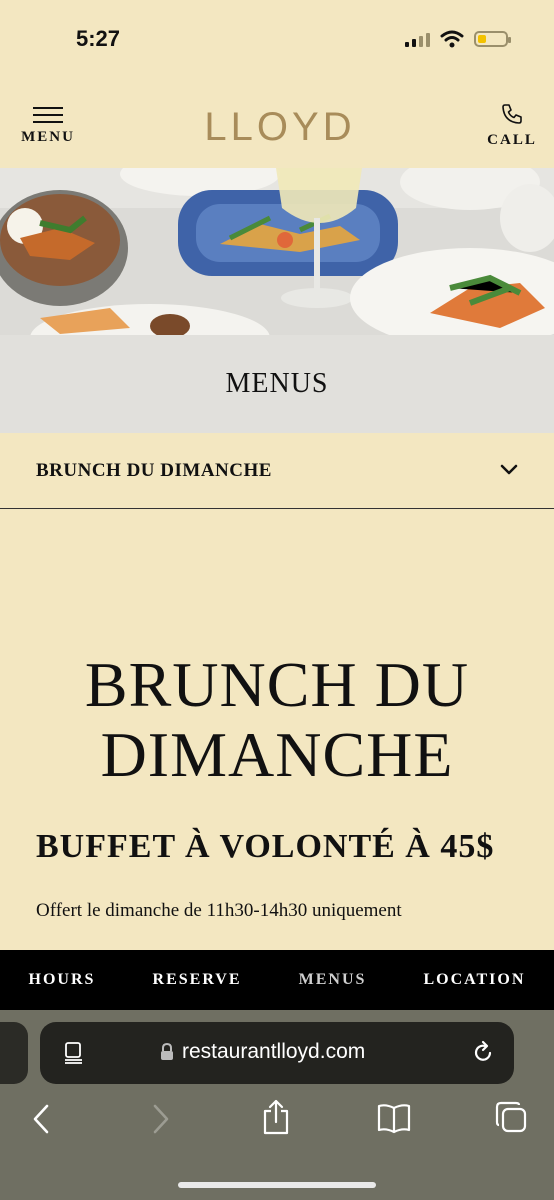  What do you see at coordinates (14, 1053) in the screenshot?
I see `previous-tab-stub` at bounding box center [14, 1053].